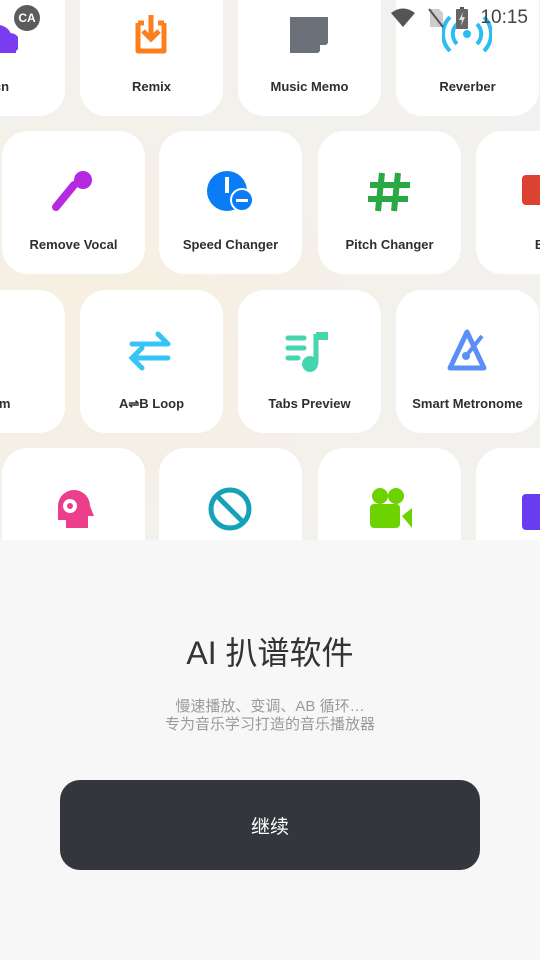 The image size is (540, 960). I want to click on tile-label: A⇌B Loop, so click(151, 403).